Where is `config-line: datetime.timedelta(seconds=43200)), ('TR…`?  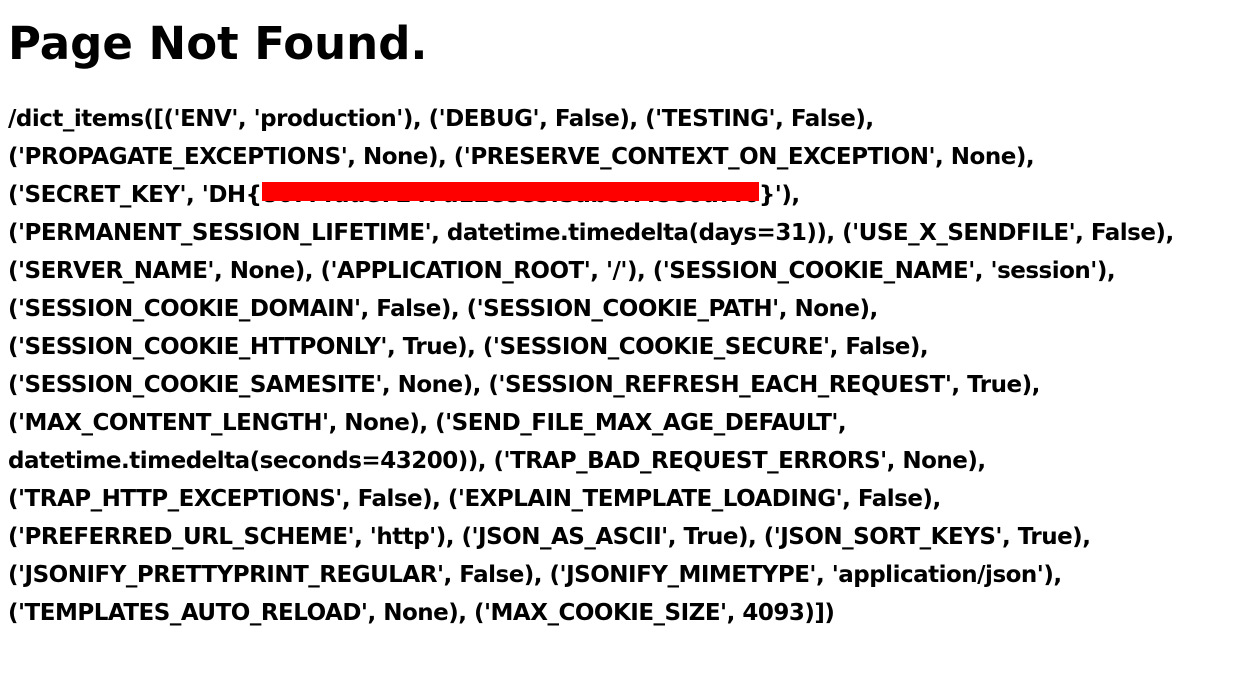 config-line: datetime.timedelta(seconds=43200)), ('TR… is located at coordinates (497, 461).